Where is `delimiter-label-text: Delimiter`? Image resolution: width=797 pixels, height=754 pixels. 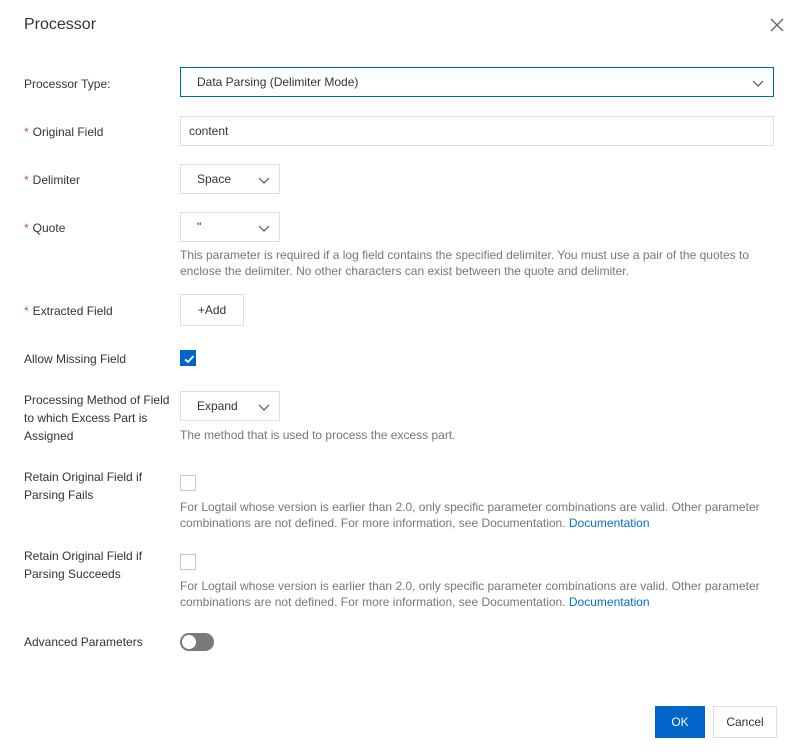 delimiter-label-text: Delimiter is located at coordinates (56, 180).